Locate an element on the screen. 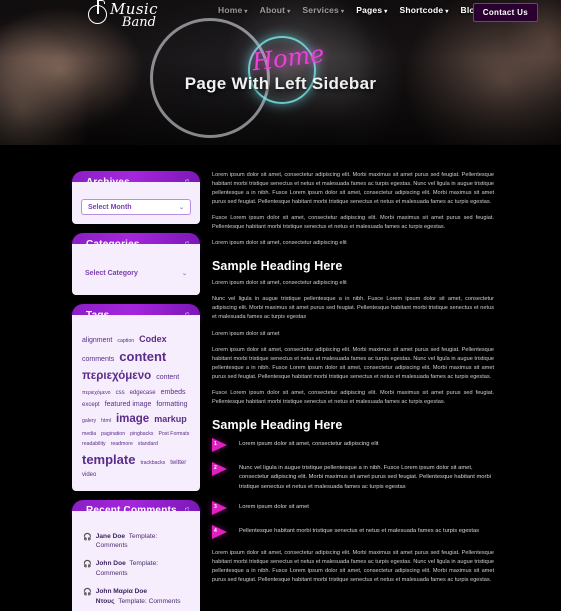 Image resolution: width=561 pixels, height=611 pixels. tag-link: media is located at coordinates (89, 434).